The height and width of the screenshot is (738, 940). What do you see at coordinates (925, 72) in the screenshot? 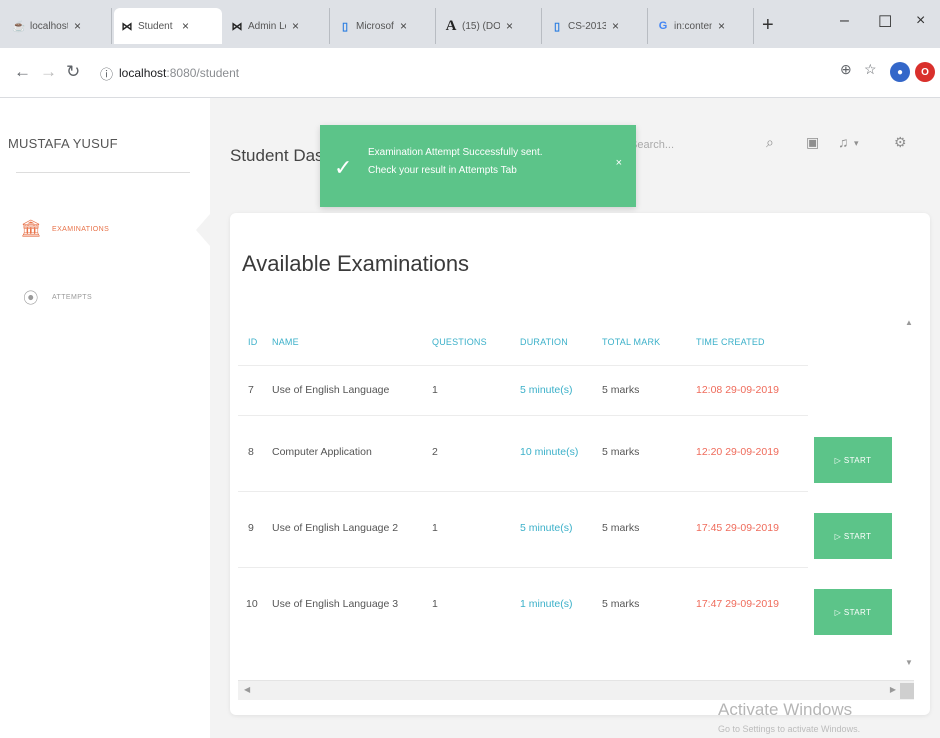
I see `opera-extension-icon: O` at bounding box center [925, 72].